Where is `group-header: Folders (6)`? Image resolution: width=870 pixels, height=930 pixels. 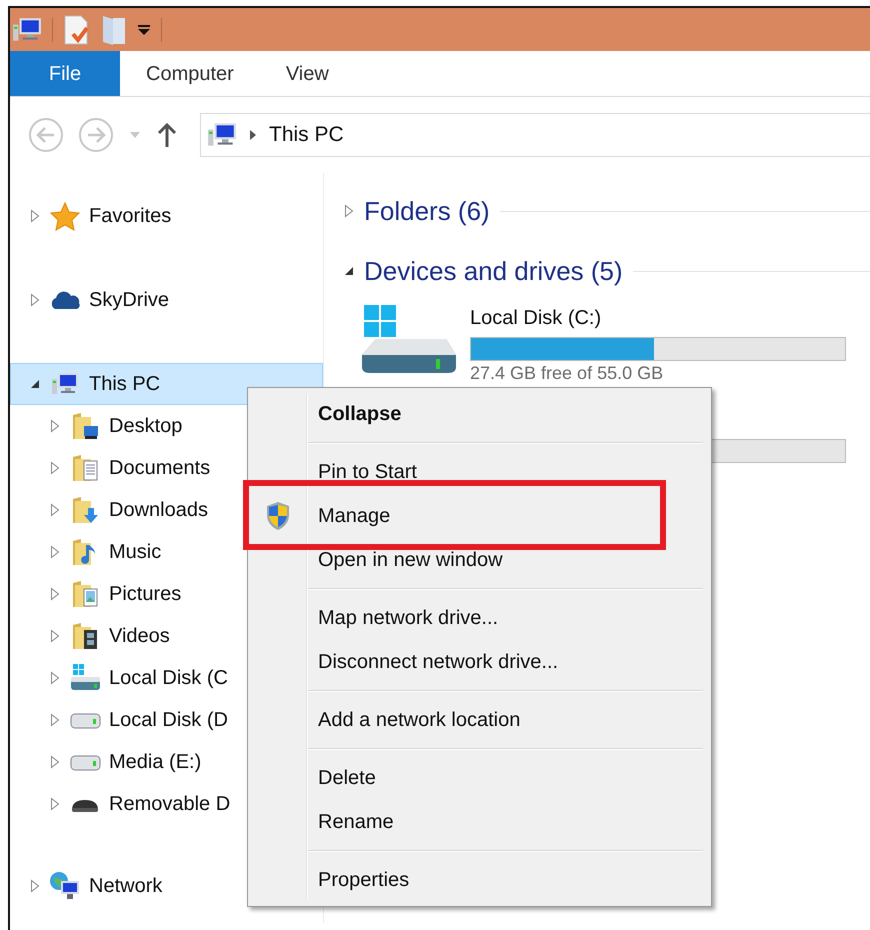
group-header: Folders (6) is located at coordinates (427, 211).